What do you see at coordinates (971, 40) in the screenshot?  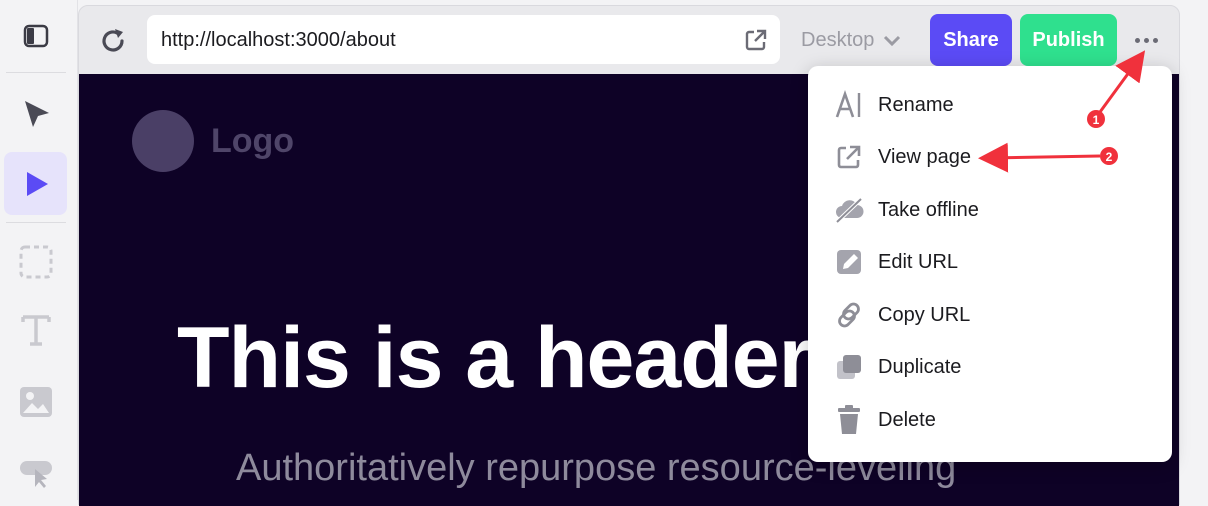 I see `share-button: Share` at bounding box center [971, 40].